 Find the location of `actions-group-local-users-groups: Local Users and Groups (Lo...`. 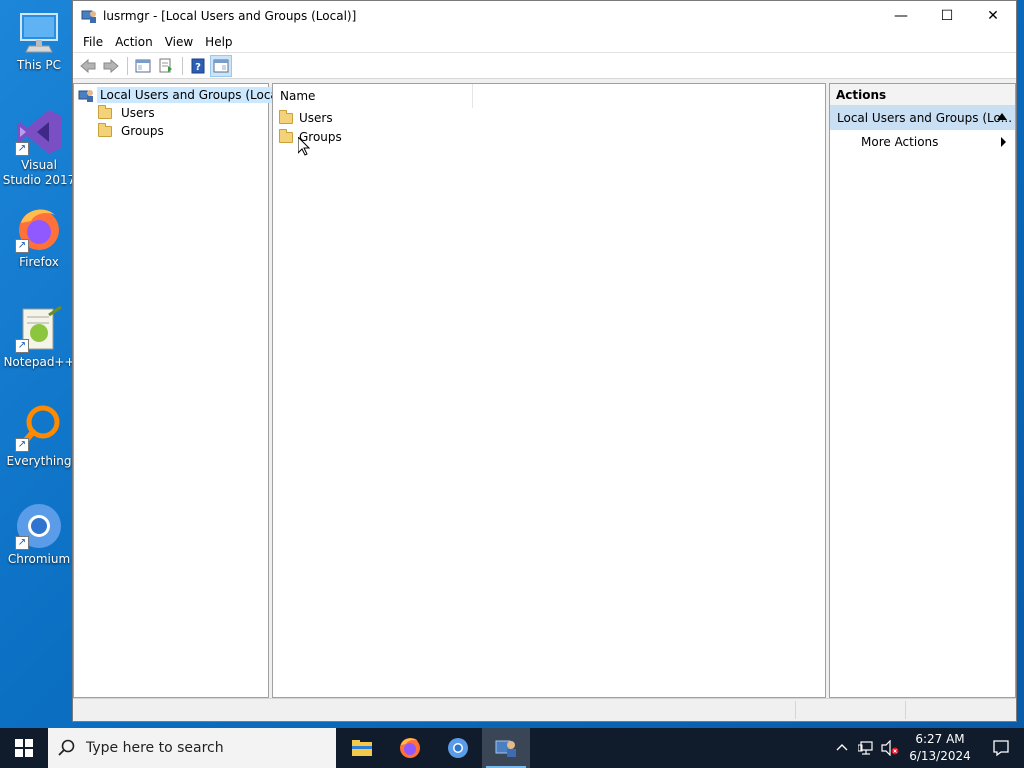

actions-group-local-users-groups: Local Users and Groups (Lo... is located at coordinates (922, 118).